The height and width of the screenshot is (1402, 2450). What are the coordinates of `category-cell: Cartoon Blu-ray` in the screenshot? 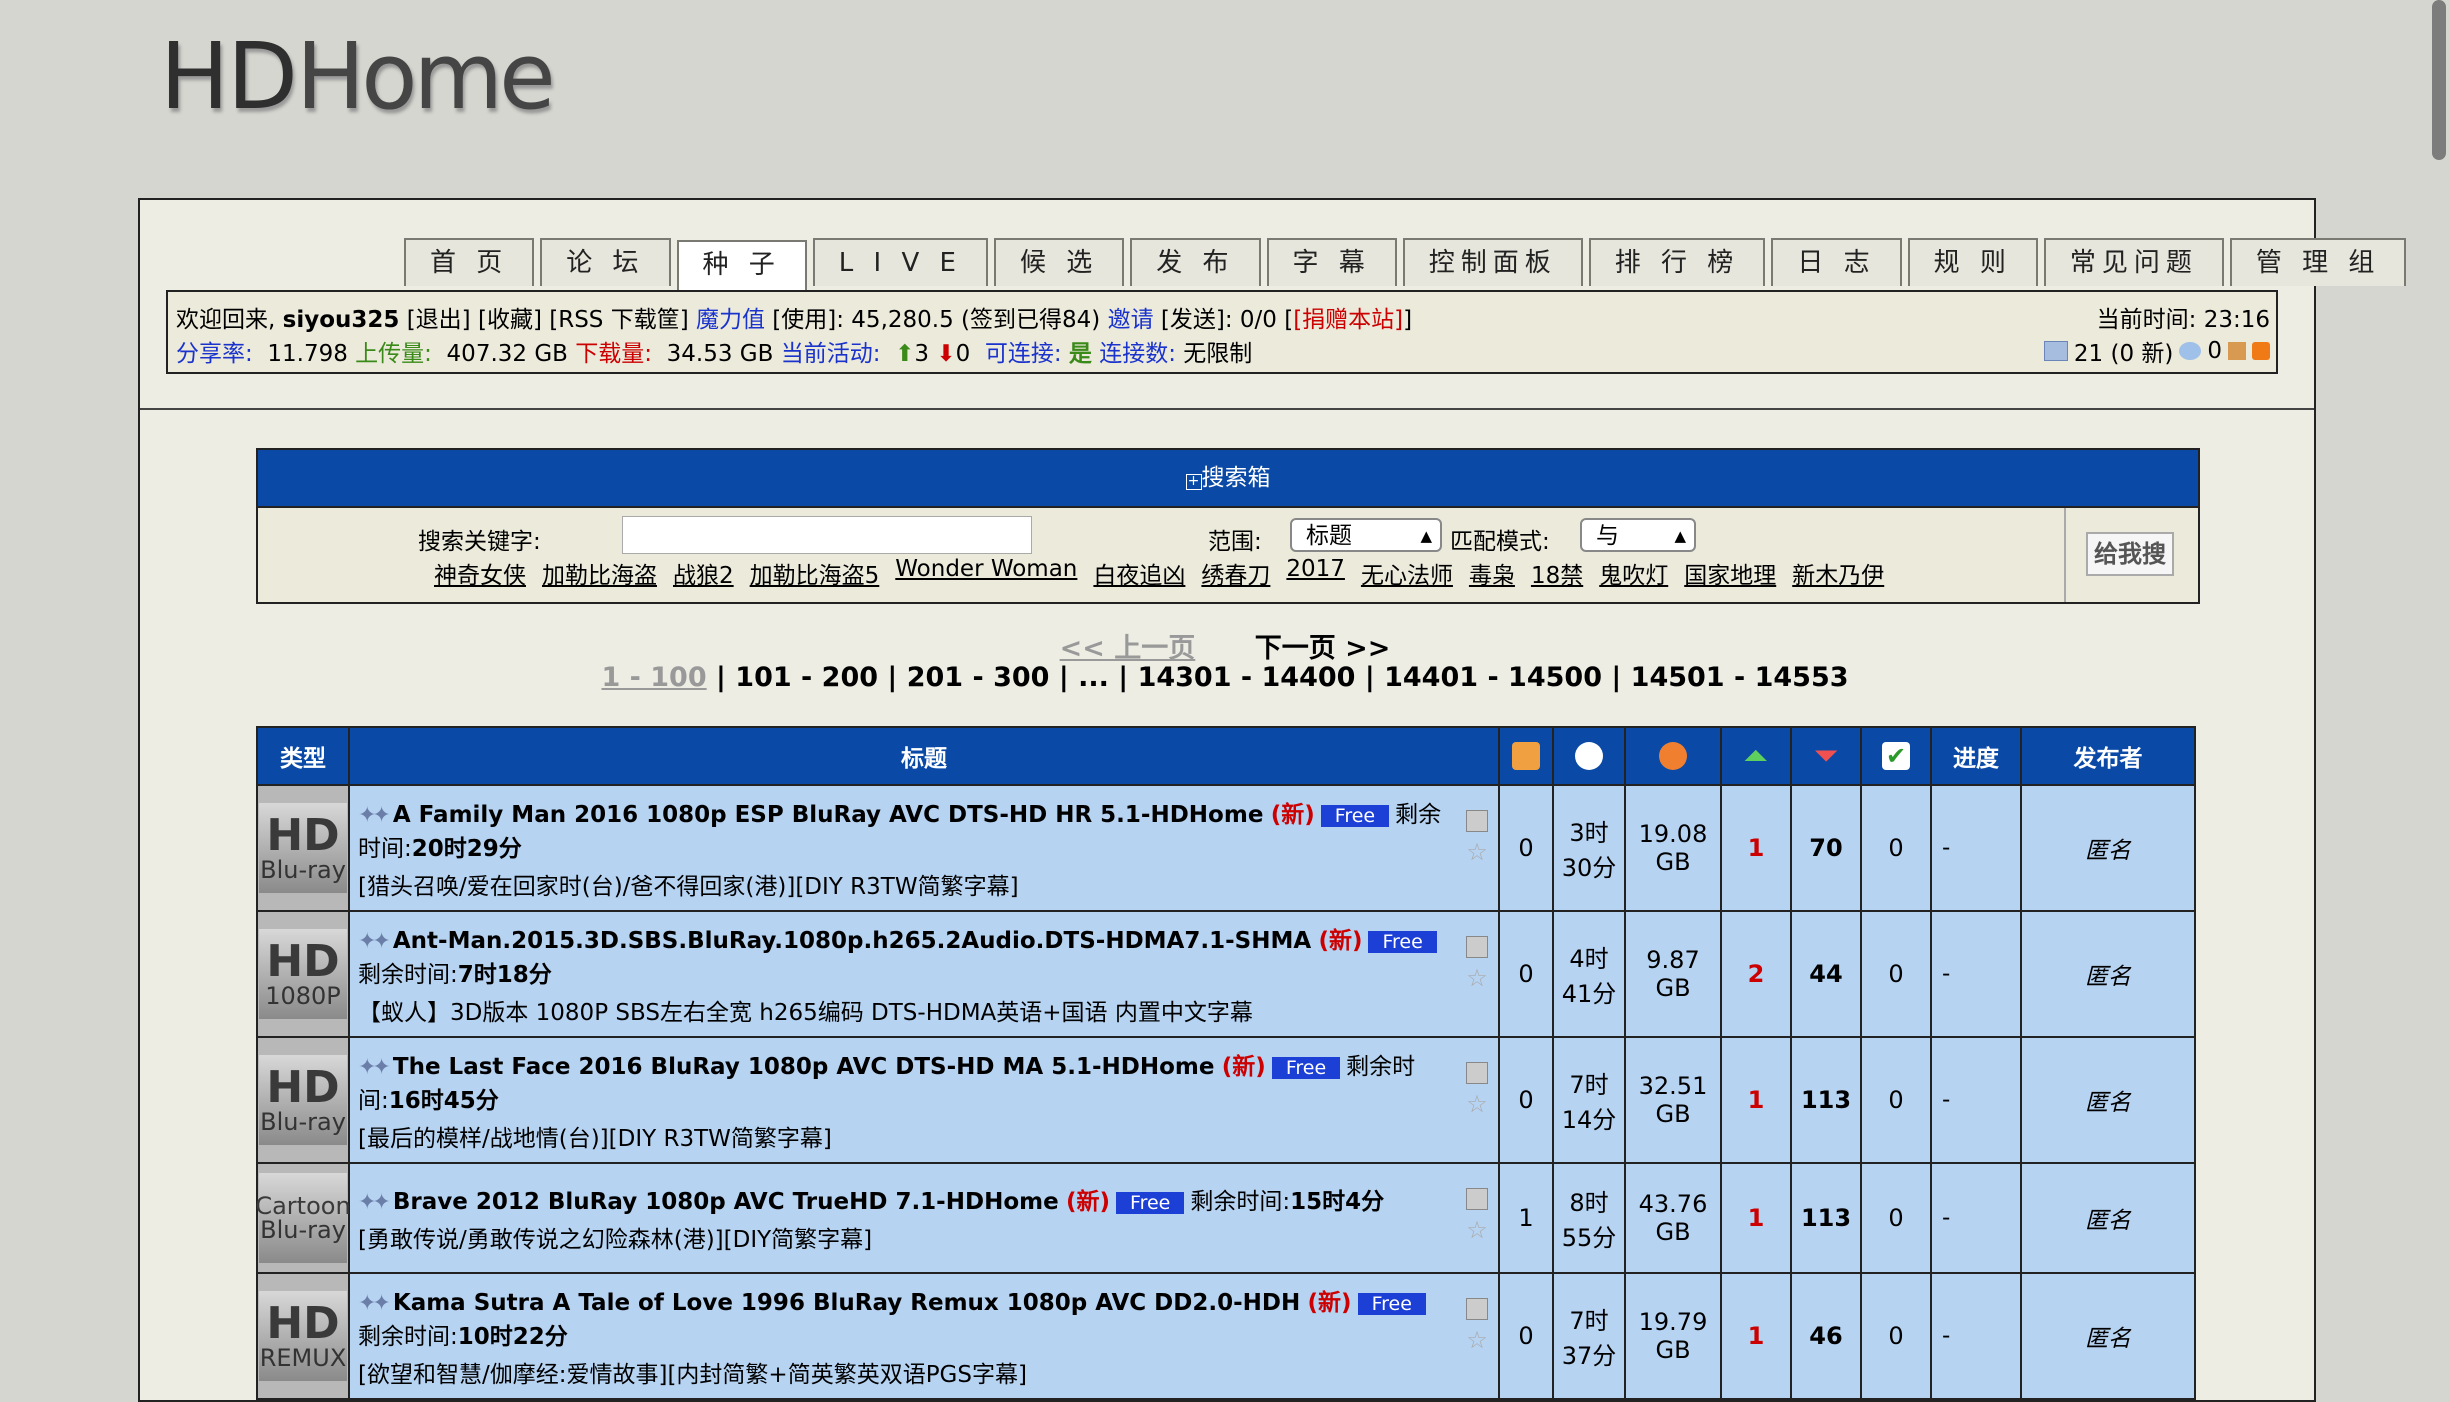 It's located at (303, 1218).